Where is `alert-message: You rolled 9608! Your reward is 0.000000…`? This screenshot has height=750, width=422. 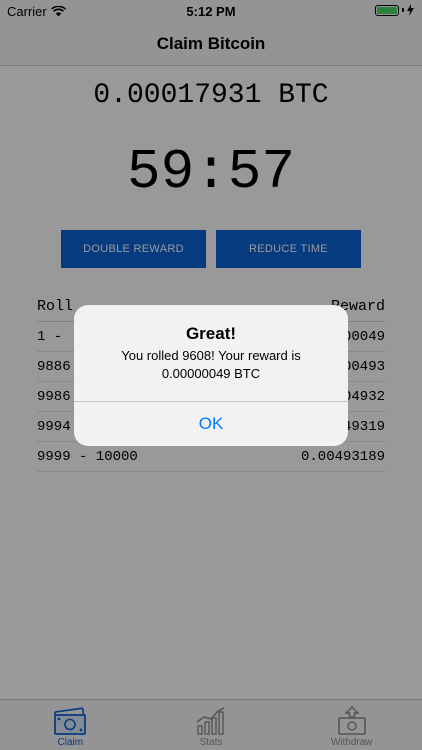 alert-message: You rolled 9608! Your reward is 0.000000… is located at coordinates (211, 364).